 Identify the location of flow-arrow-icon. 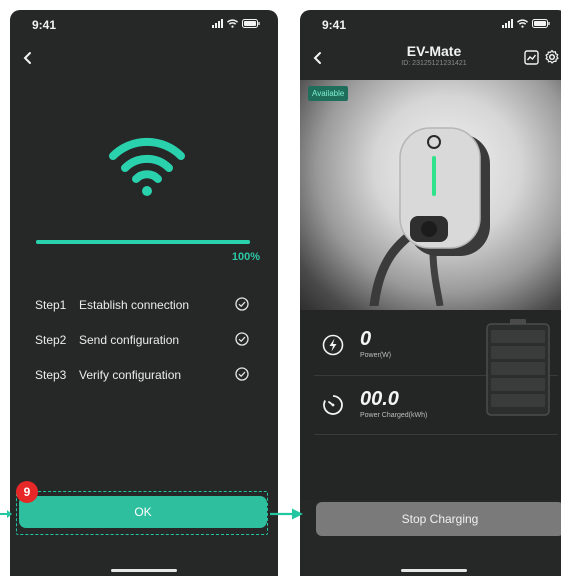
(286, 514).